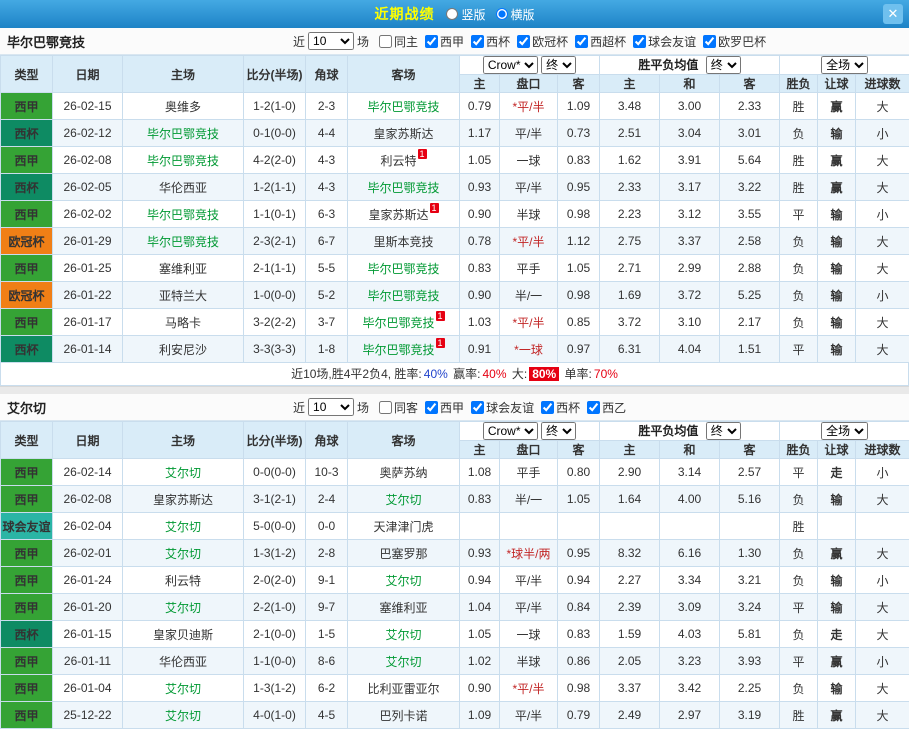 This screenshot has width=909, height=753. I want to click on odds-home-cell: 1.05, so click(479, 634).